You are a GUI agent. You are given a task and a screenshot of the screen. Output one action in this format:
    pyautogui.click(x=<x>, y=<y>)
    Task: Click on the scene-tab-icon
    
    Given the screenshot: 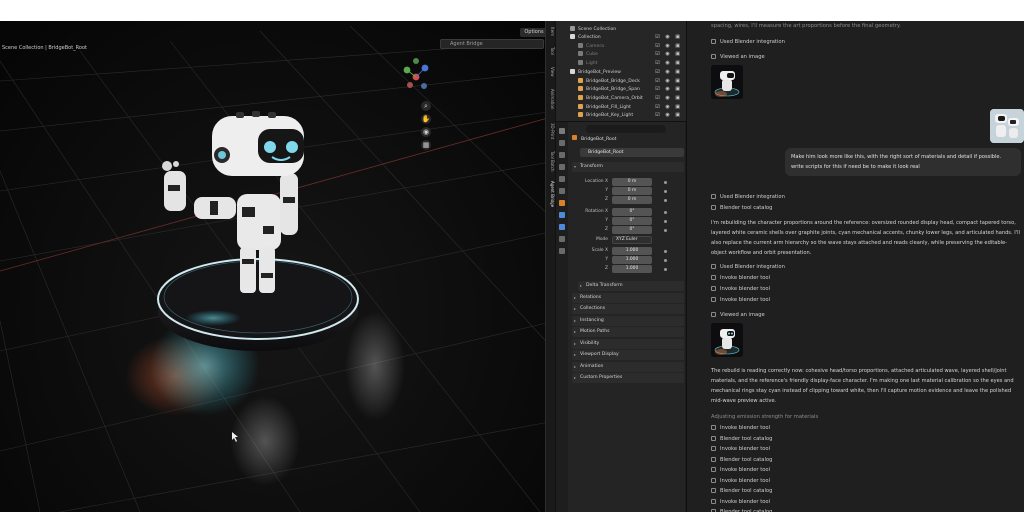 What is the action you would take?
    pyautogui.click(x=562, y=179)
    